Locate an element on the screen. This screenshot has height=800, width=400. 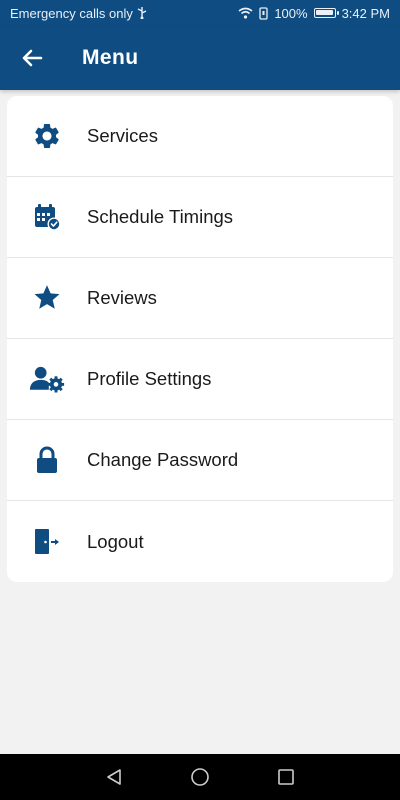
home-circle-icon is located at coordinates (200, 777).